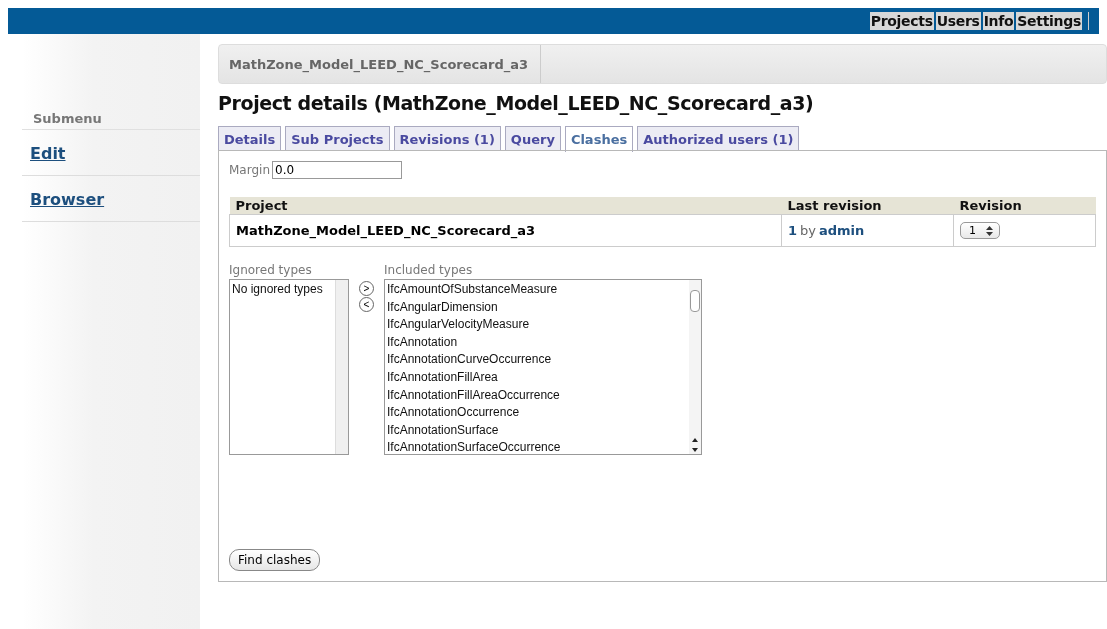  I want to click on column-header: Last revision, so click(867, 206).